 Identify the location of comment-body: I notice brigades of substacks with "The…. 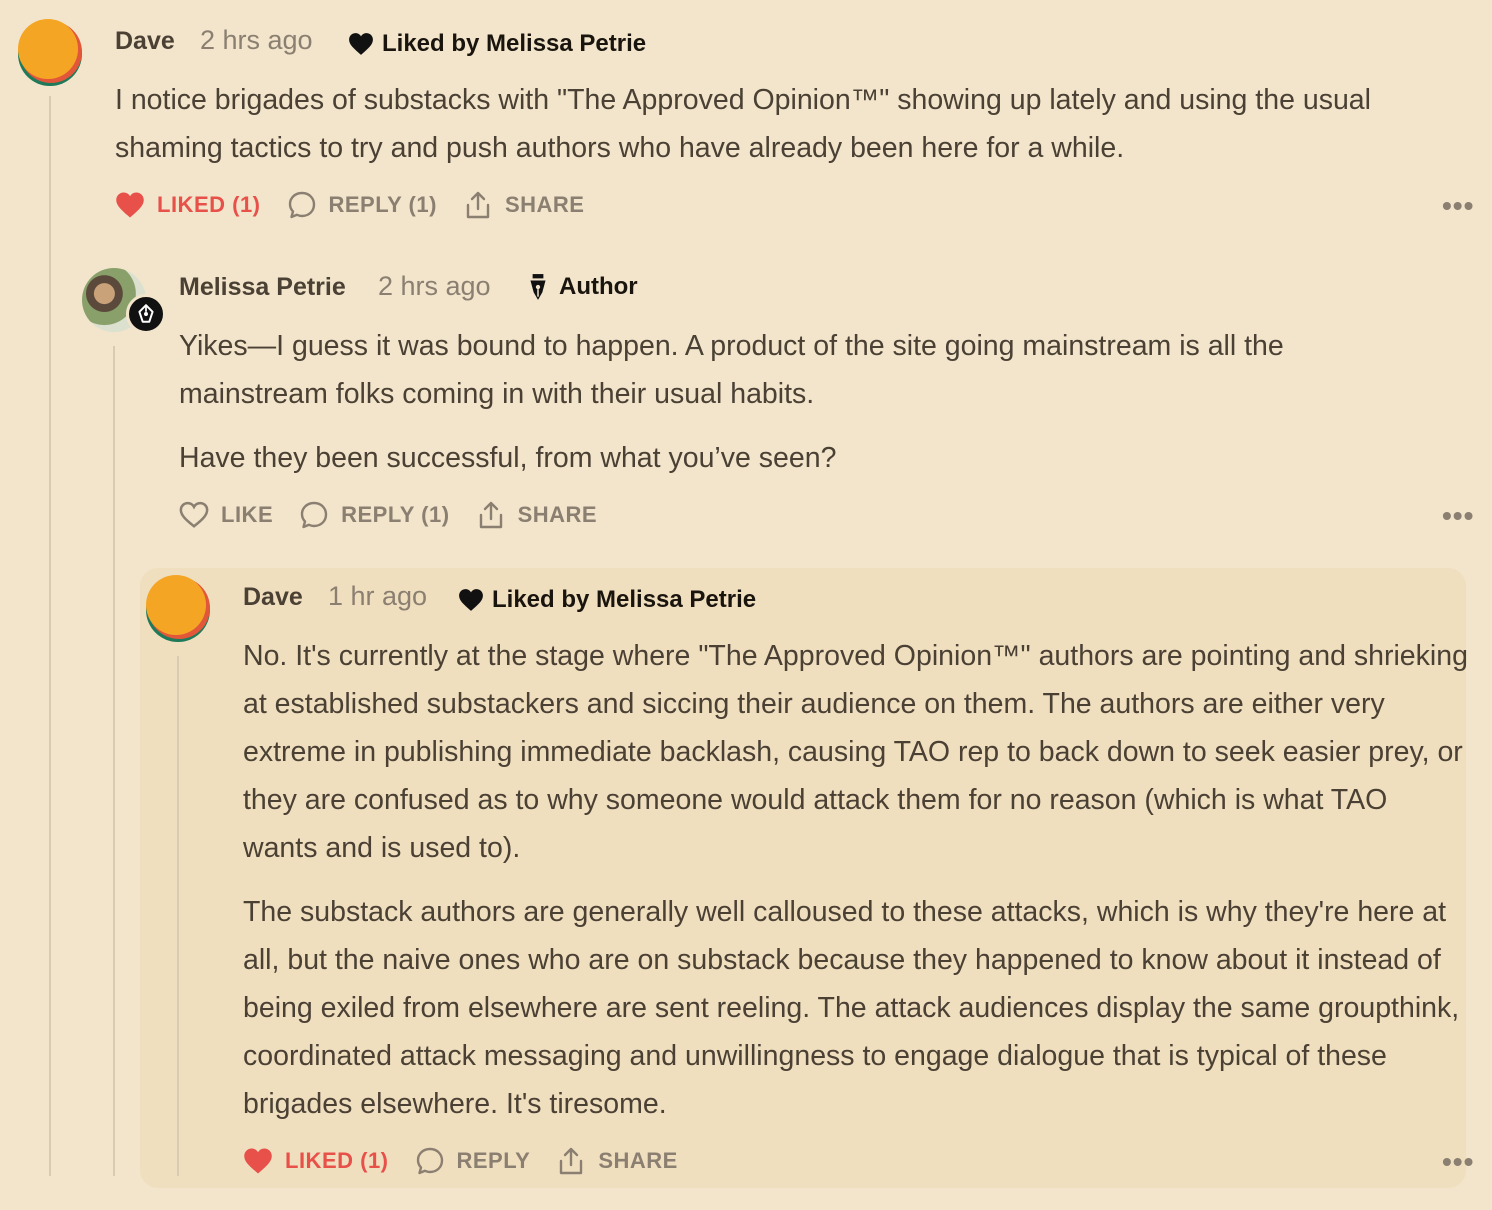
(743, 124).